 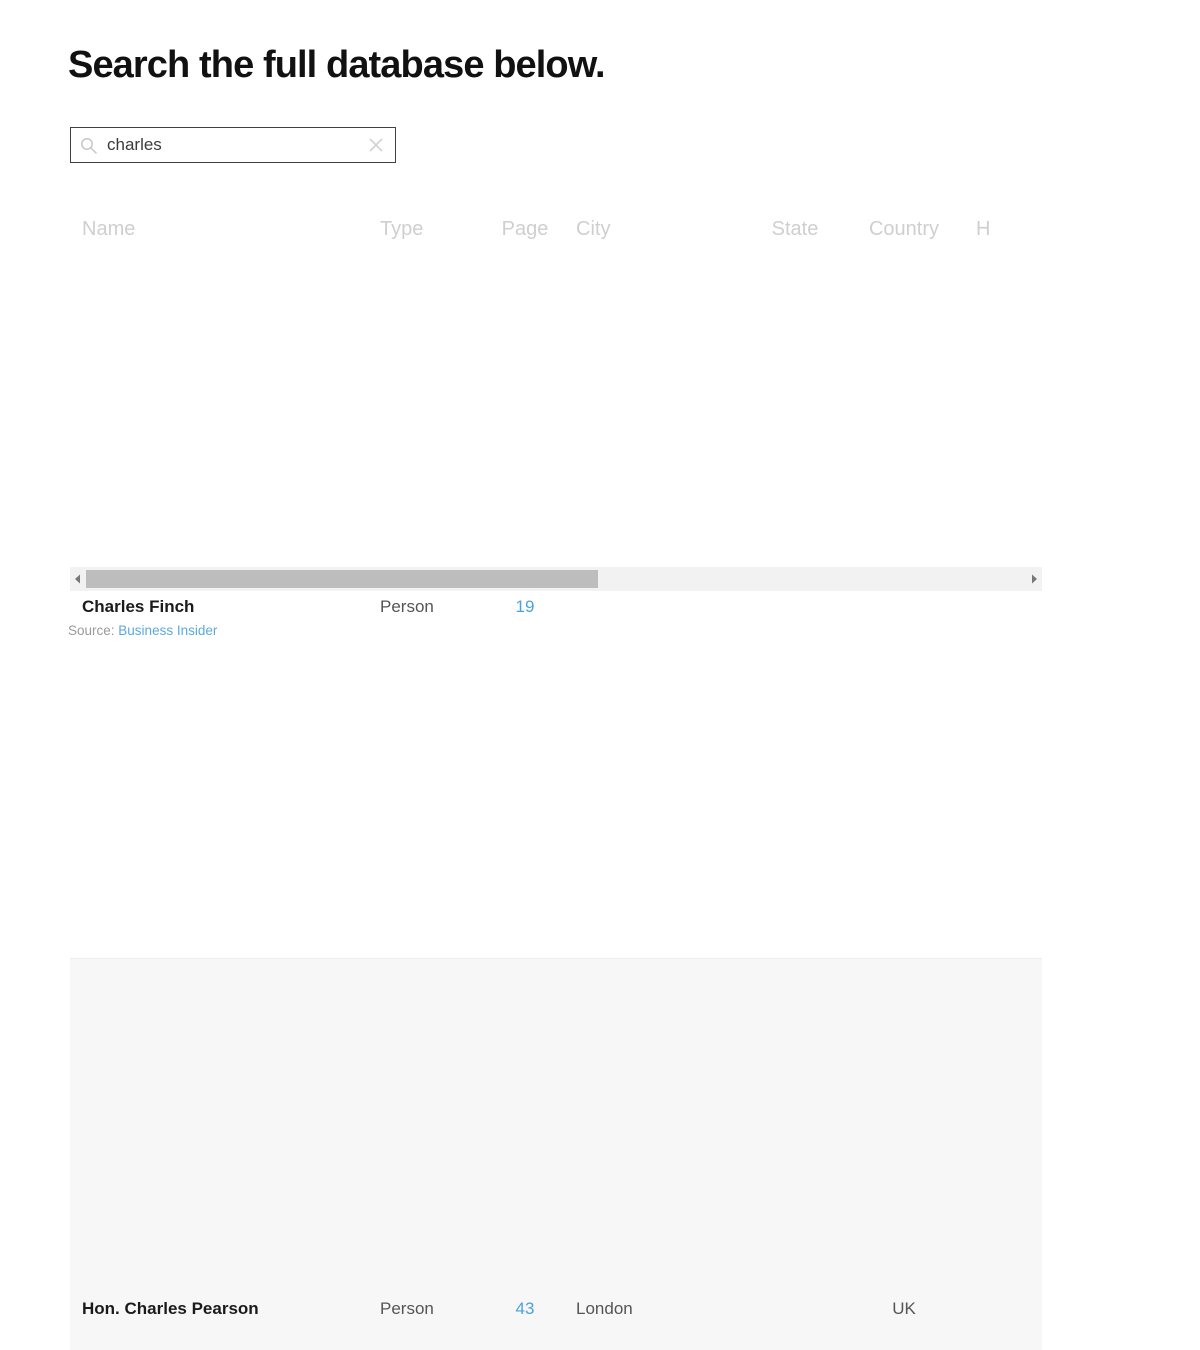 What do you see at coordinates (219, 608) in the screenshot?
I see `cell-name: Charles Finch` at bounding box center [219, 608].